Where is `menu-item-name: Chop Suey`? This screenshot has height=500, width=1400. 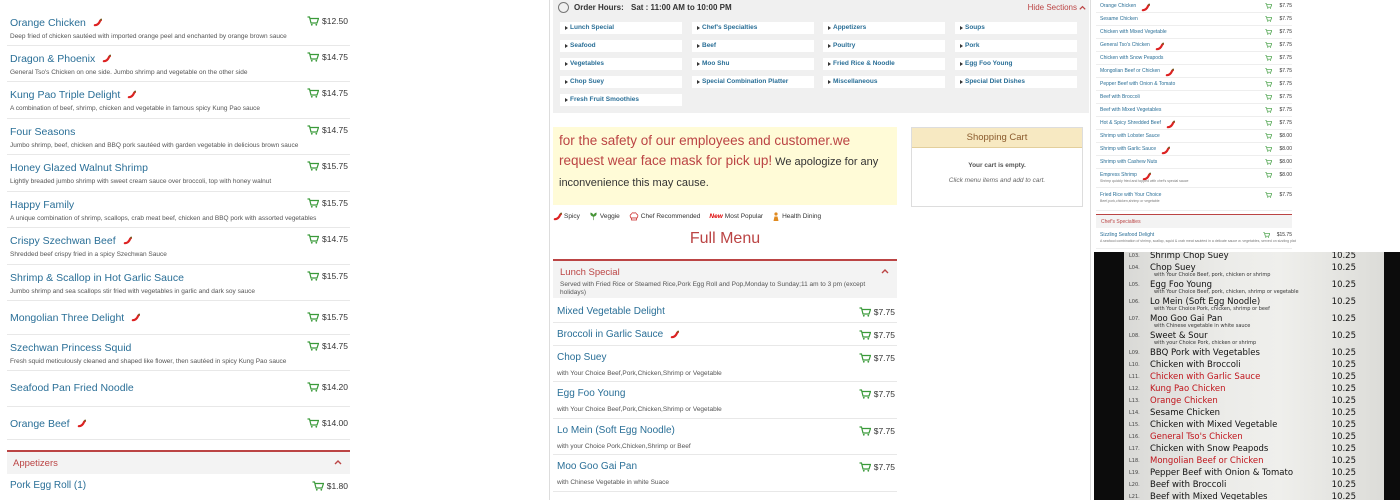 menu-item-name: Chop Suey is located at coordinates (581, 357).